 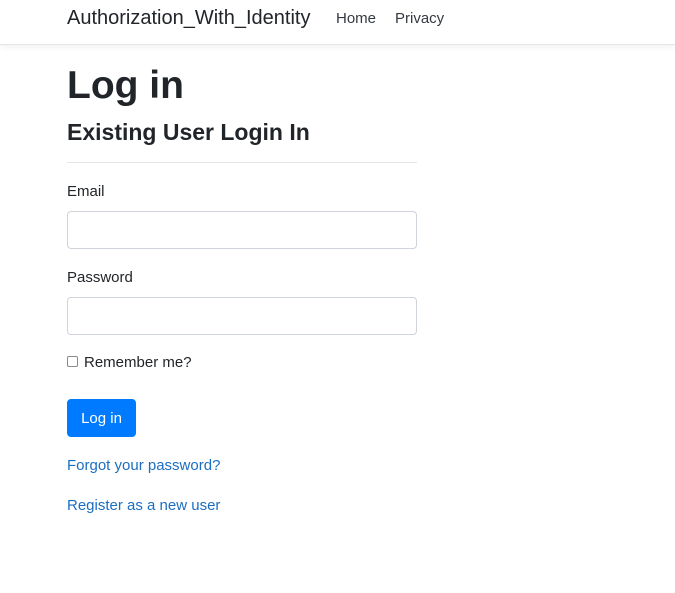 I want to click on password-label: Password, so click(x=100, y=277).